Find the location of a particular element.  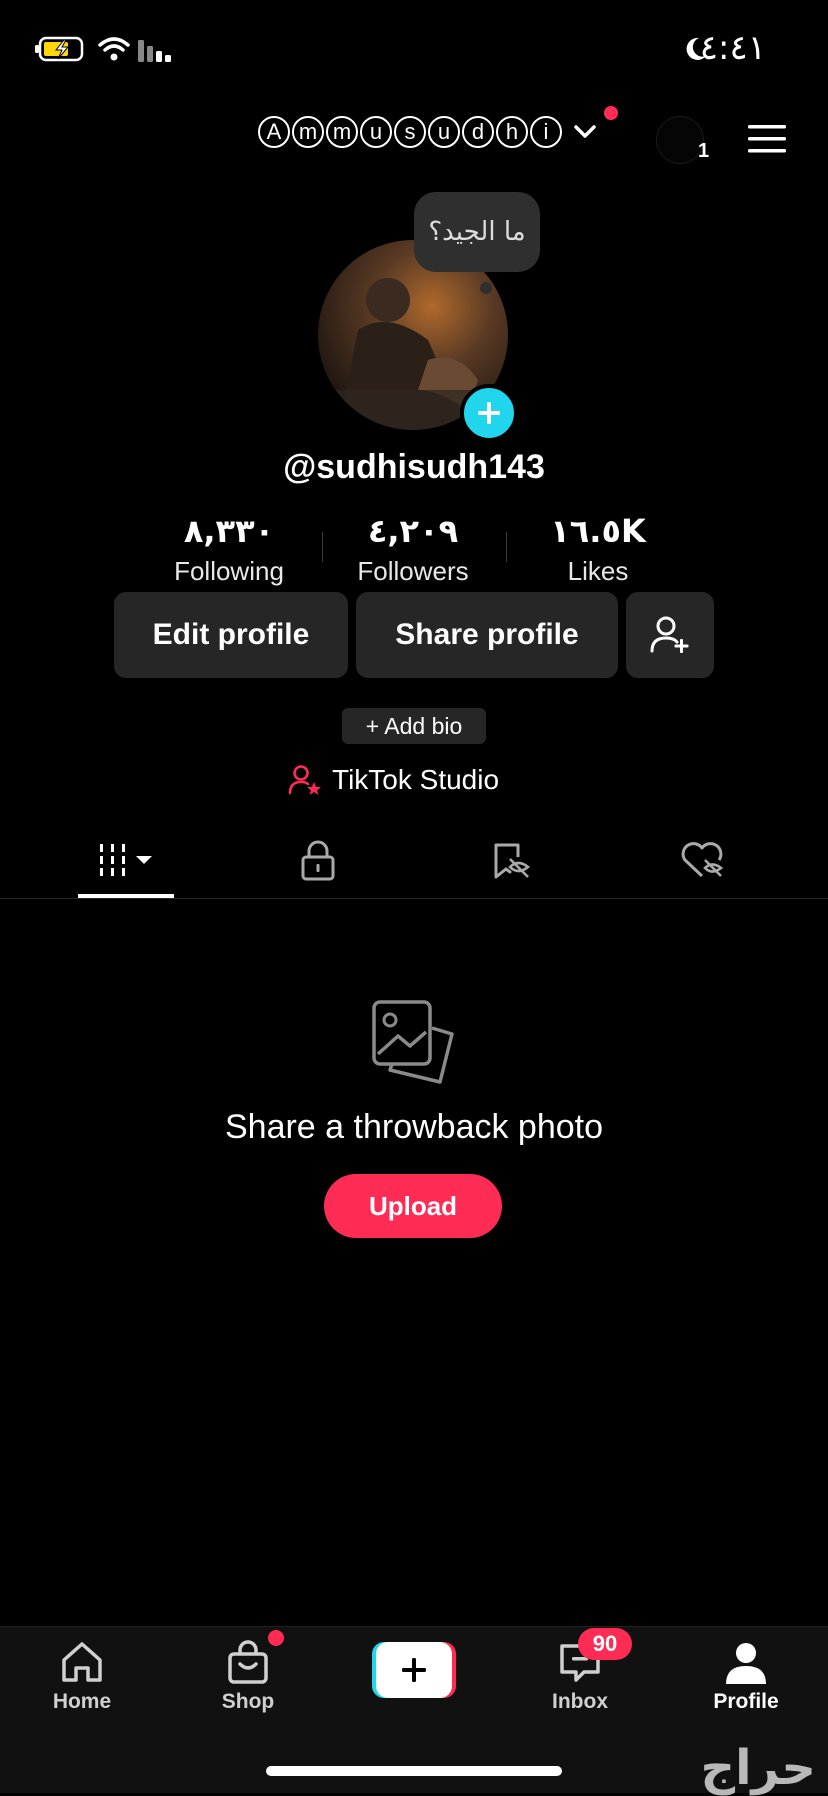

tab-liked is located at coordinates (702, 860).